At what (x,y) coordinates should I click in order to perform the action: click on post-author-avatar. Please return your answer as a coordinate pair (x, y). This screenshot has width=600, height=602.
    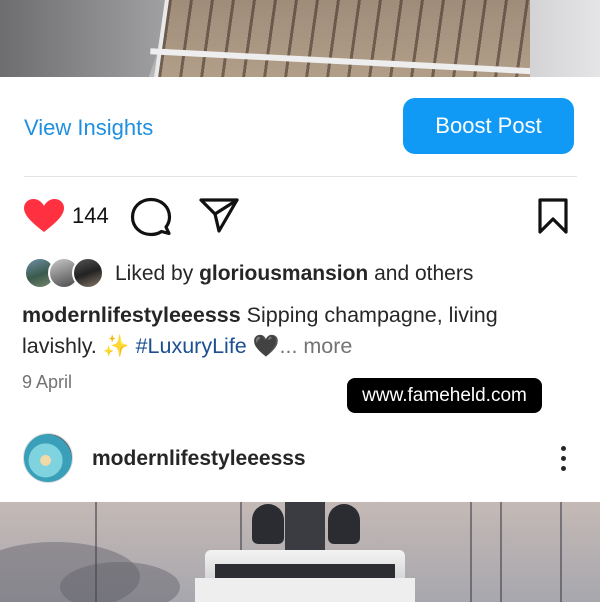
    Looking at the image, I should click on (48, 458).